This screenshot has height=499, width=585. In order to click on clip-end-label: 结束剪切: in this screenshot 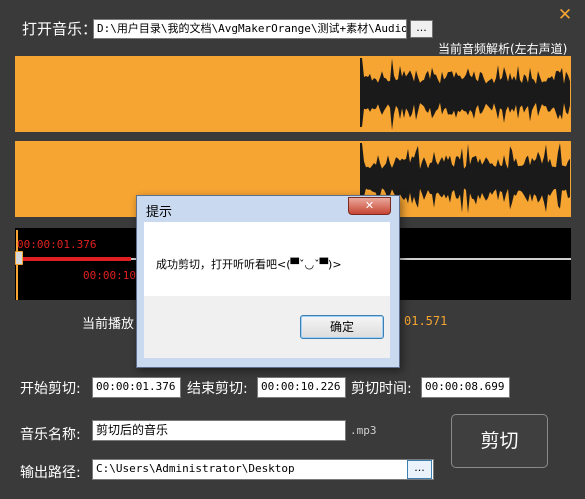, I will do `click(217, 389)`.